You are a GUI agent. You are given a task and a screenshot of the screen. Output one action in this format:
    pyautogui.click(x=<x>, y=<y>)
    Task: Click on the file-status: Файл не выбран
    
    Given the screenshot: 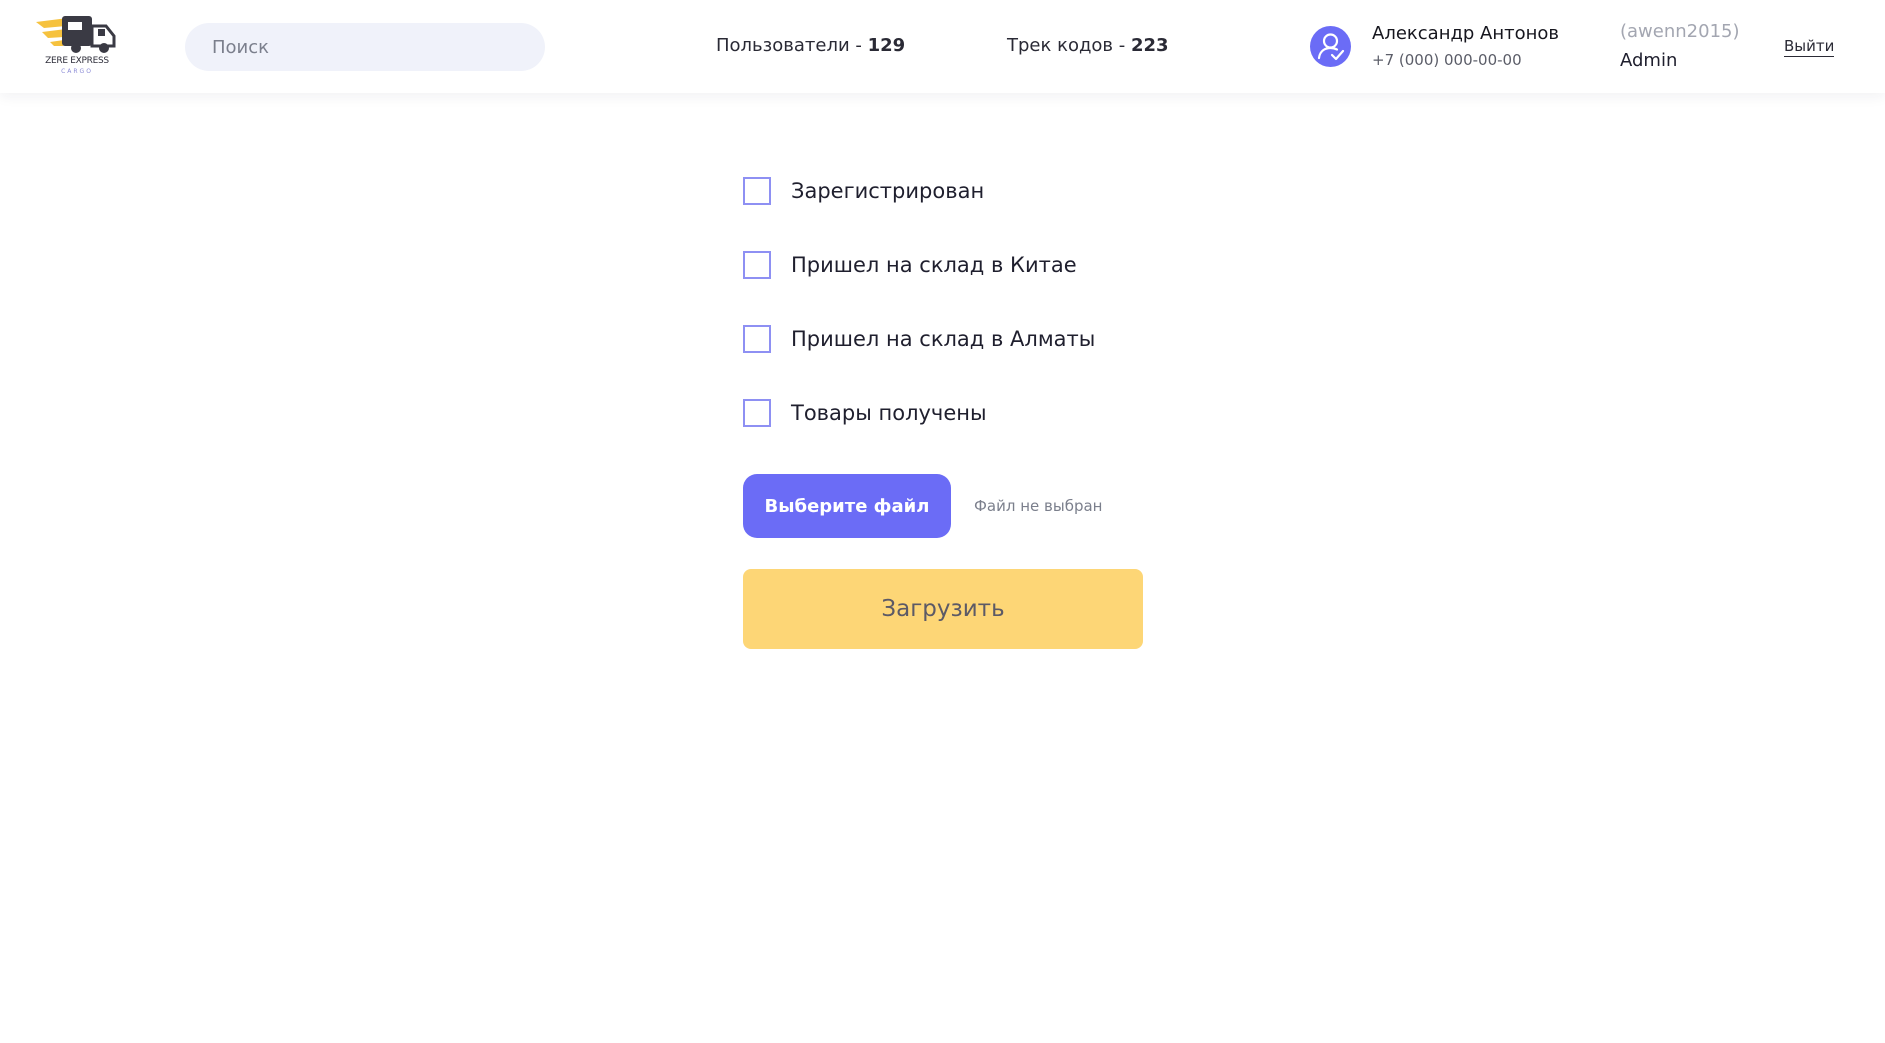 What is the action you would take?
    pyautogui.click(x=1038, y=506)
    